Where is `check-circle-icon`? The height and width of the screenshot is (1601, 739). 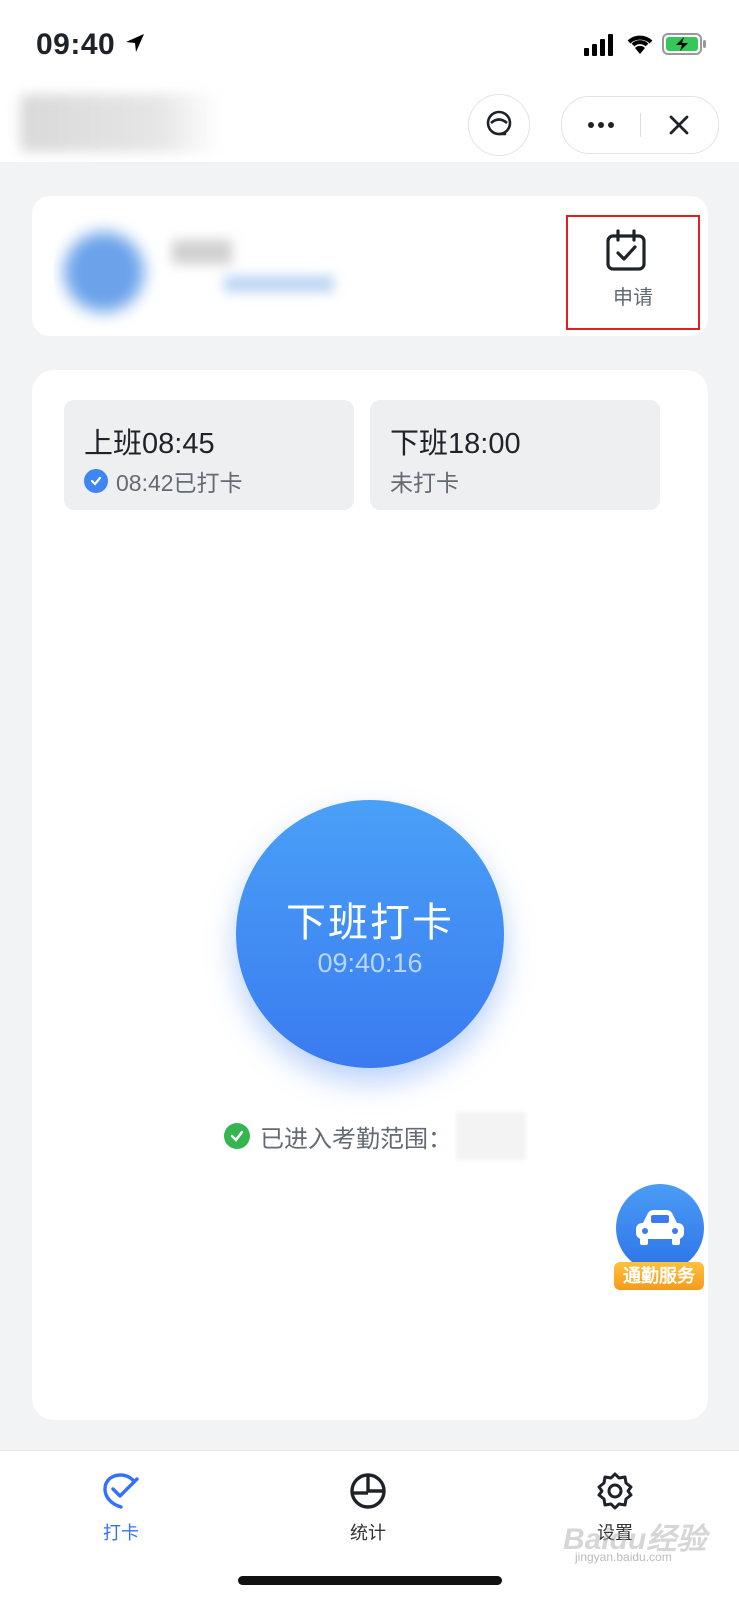
check-circle-icon is located at coordinates (96, 481).